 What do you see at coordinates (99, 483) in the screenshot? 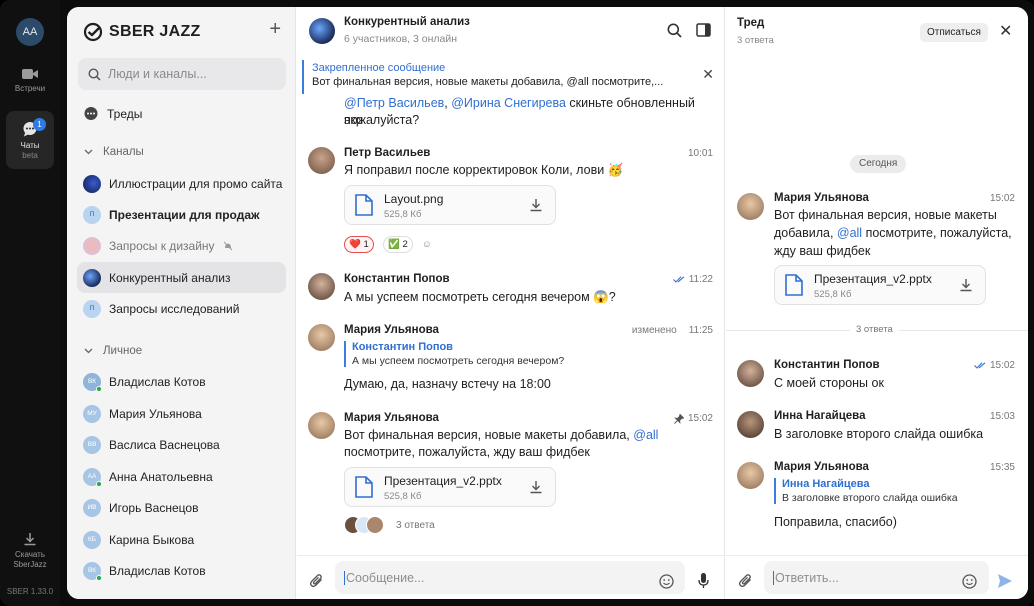
I see `online-indicator` at bounding box center [99, 483].